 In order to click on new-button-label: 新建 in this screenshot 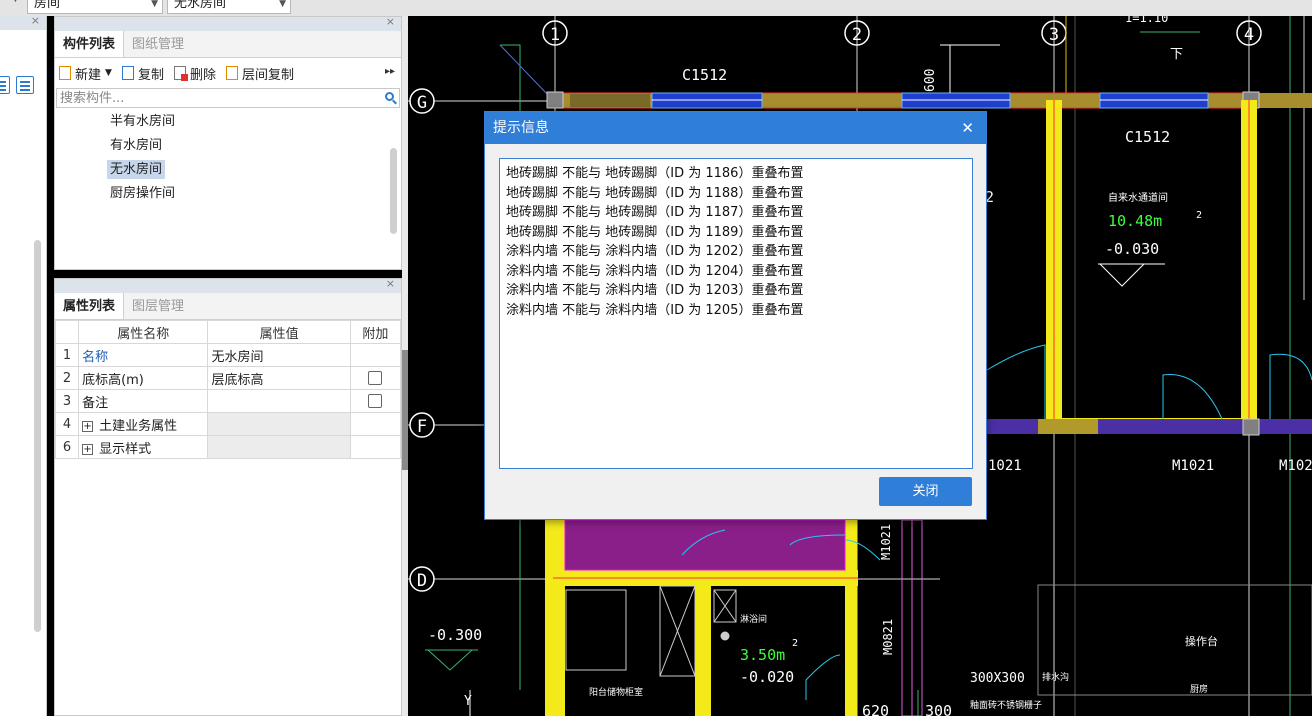, I will do `click(88, 75)`.